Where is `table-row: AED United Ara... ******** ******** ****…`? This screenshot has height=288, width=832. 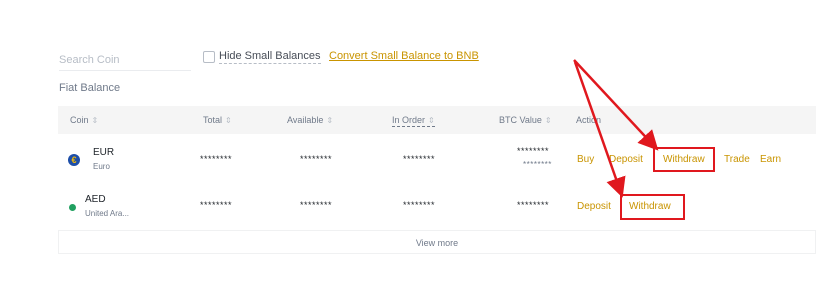 table-row: AED United Ara... ******** ******** ****… is located at coordinates (437, 206).